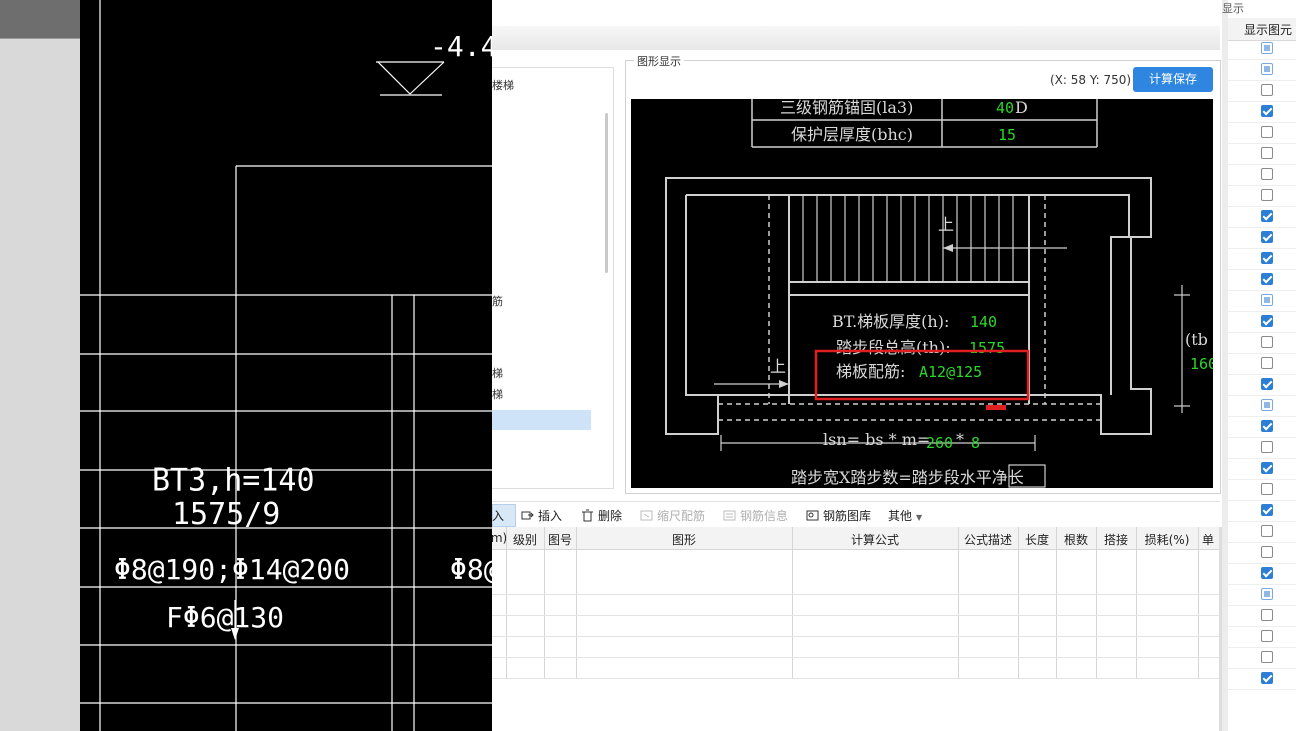 The image size is (1296, 731). What do you see at coordinates (919, 517) in the screenshot?
I see `chevron-down-icon: ▼` at bounding box center [919, 517].